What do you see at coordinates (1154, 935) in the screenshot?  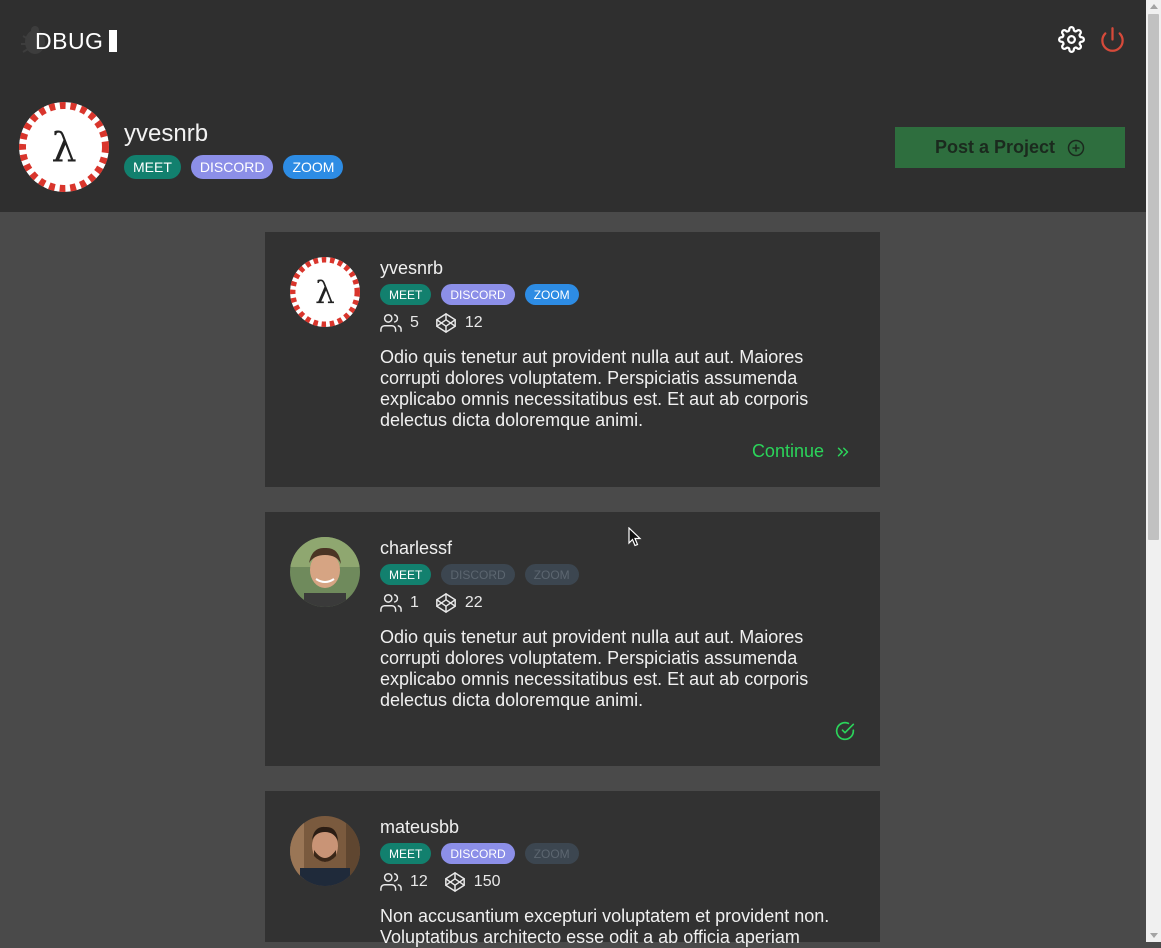 I see `scroll-down-arrow` at bounding box center [1154, 935].